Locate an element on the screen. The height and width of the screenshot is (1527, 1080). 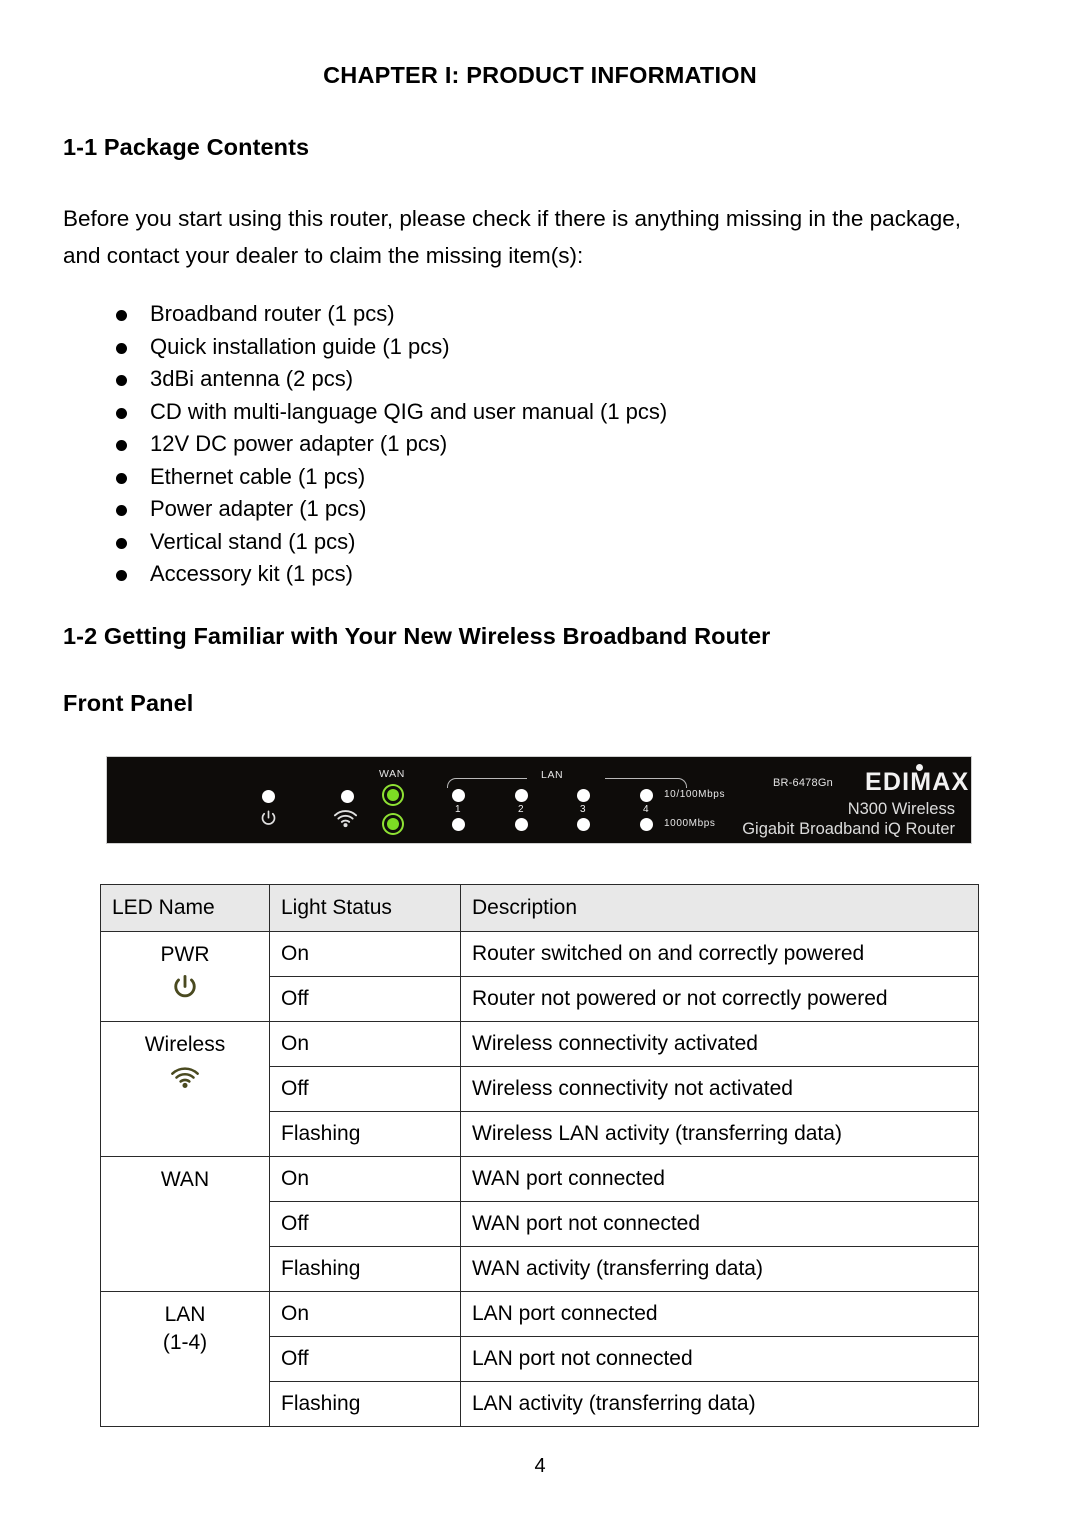
led-name-label: PWR is located at coordinates (185, 954).